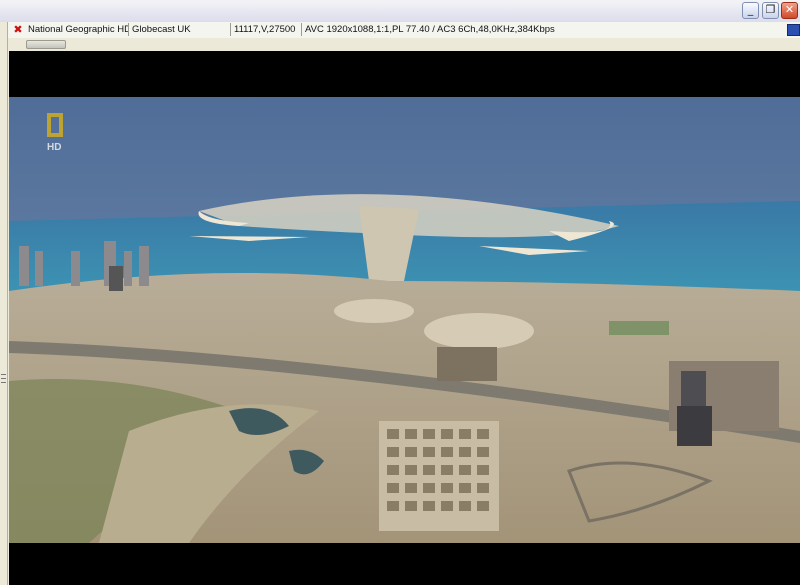 The height and width of the screenshot is (585, 800). I want to click on seek-bar, so click(404, 44).